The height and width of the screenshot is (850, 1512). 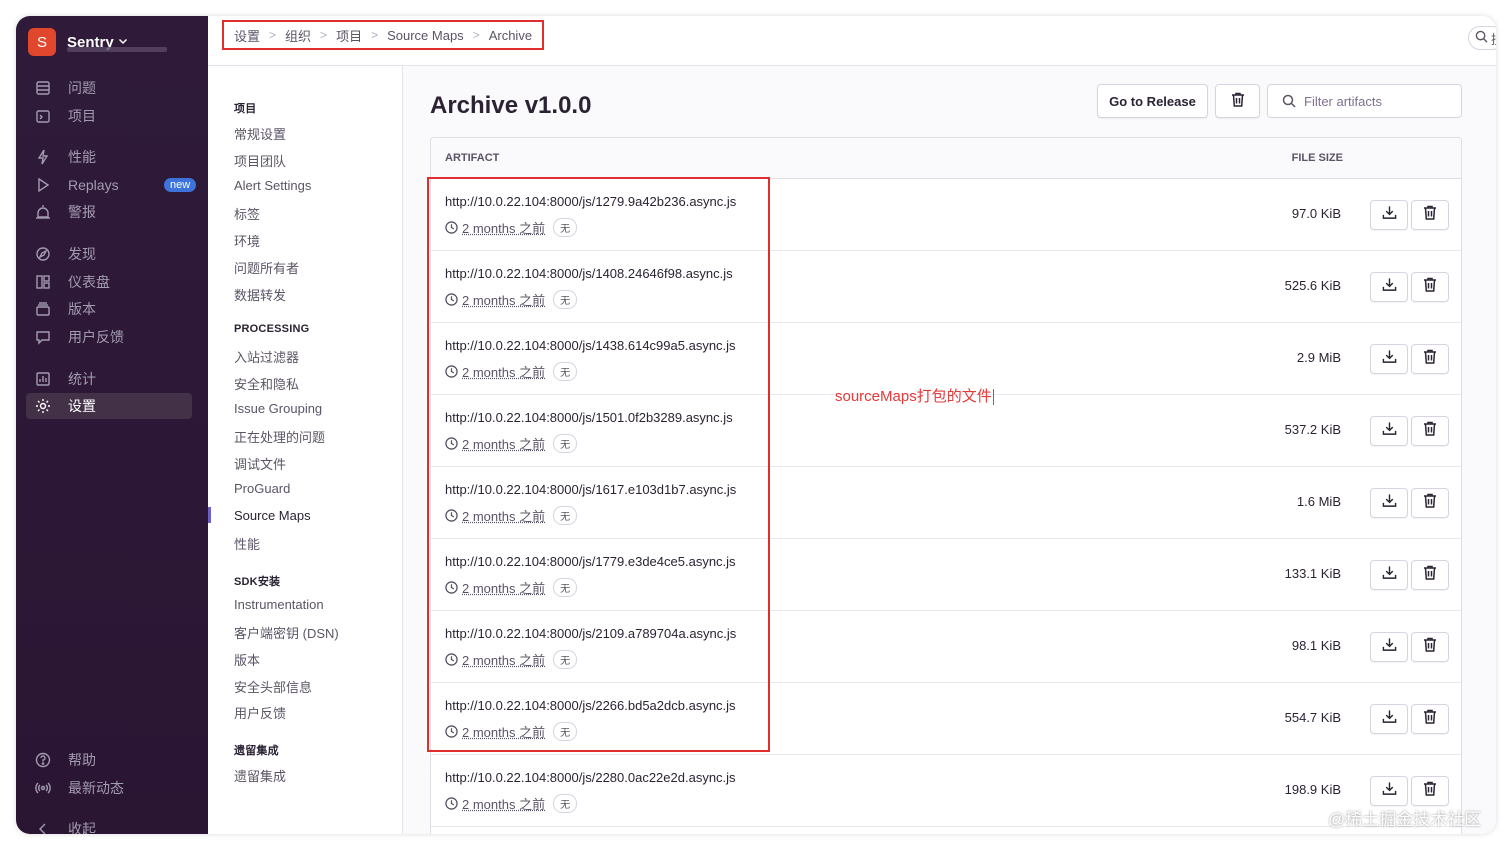 What do you see at coordinates (266, 383) in the screenshot?
I see `settings-link-security-privacy: 安全和隐私` at bounding box center [266, 383].